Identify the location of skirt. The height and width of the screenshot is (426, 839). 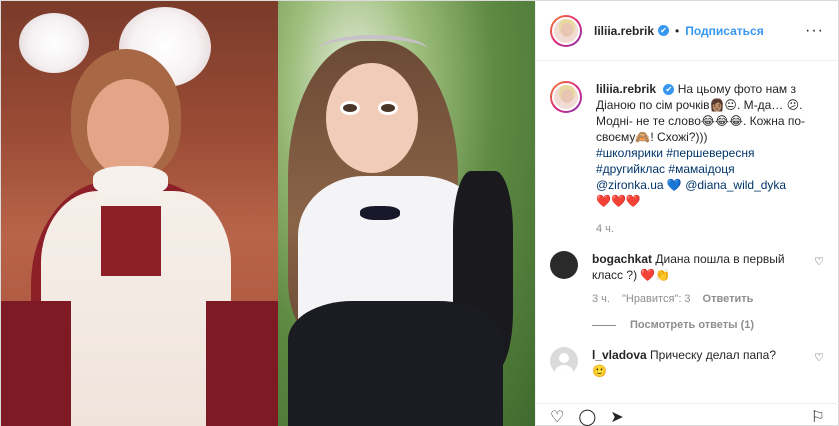
(395, 363).